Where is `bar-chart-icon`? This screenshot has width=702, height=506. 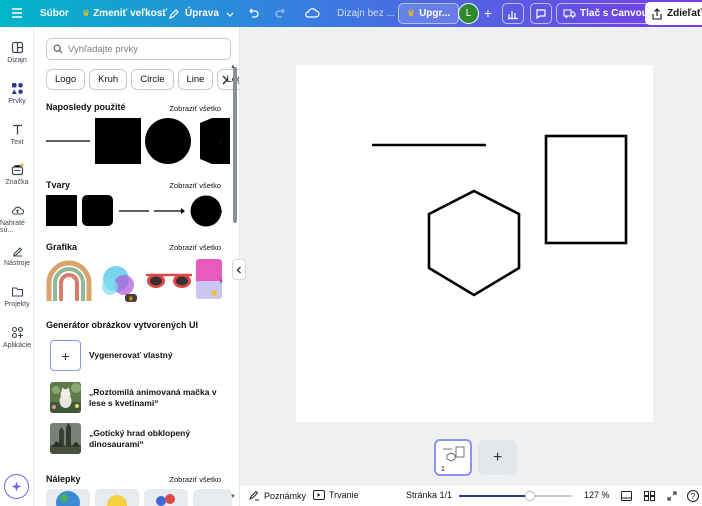
bar-chart-icon is located at coordinates (513, 14).